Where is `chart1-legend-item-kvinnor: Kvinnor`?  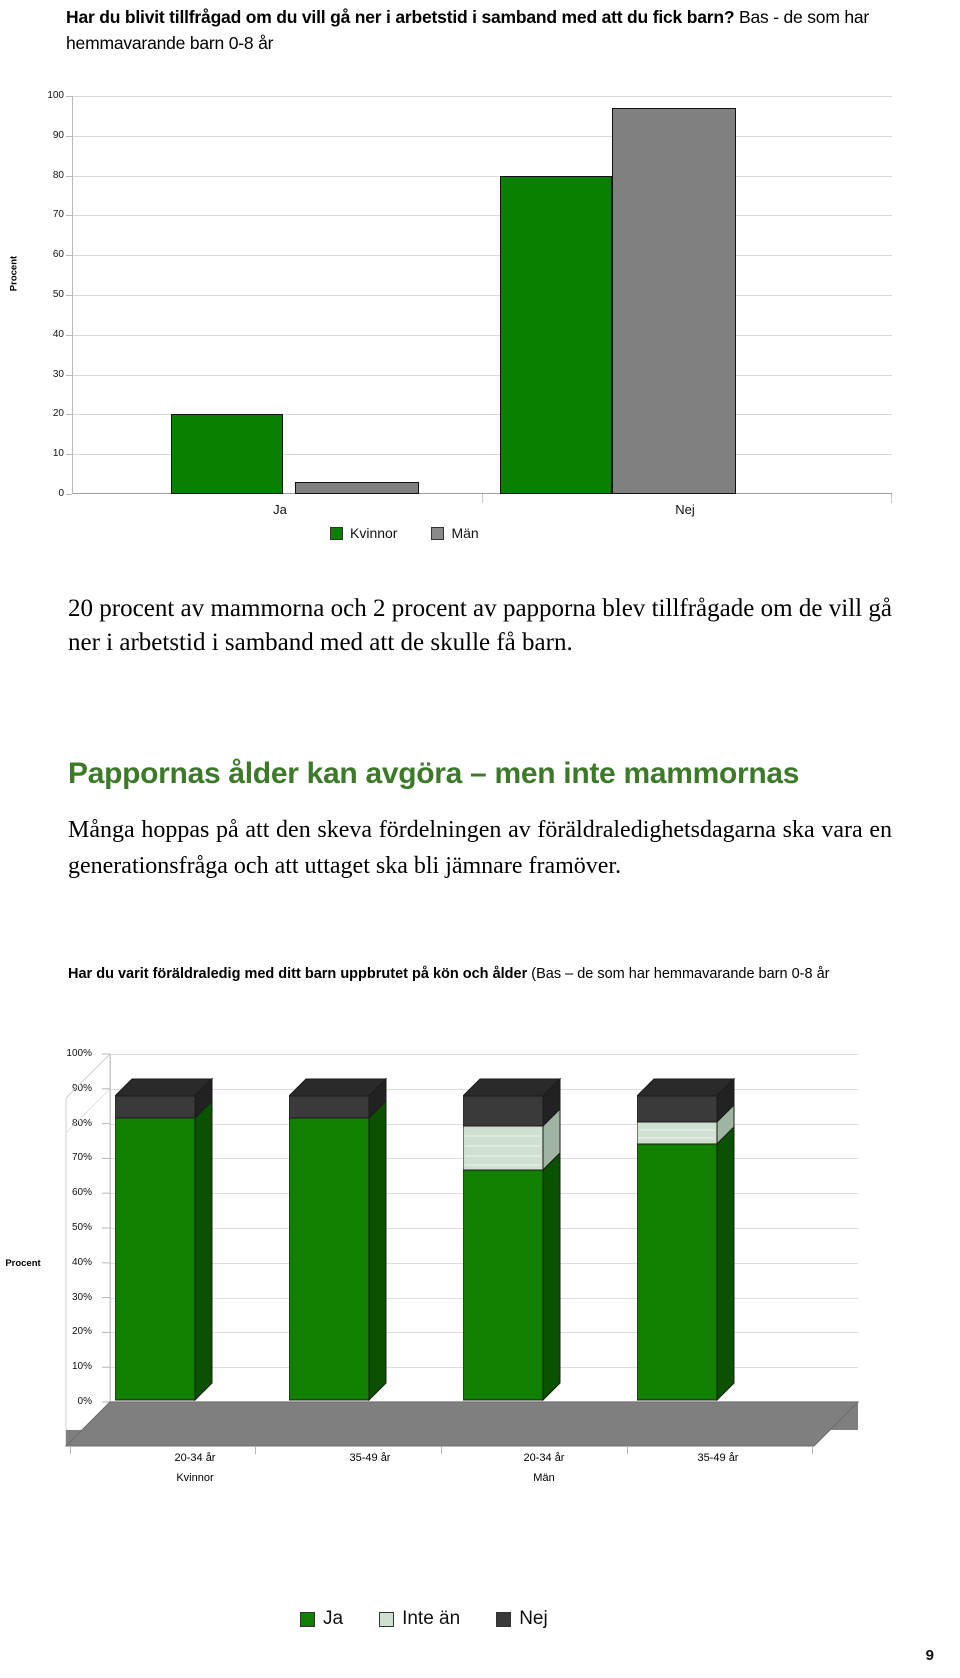
chart1-legend-item-kvinnor: Kvinnor is located at coordinates (363, 533).